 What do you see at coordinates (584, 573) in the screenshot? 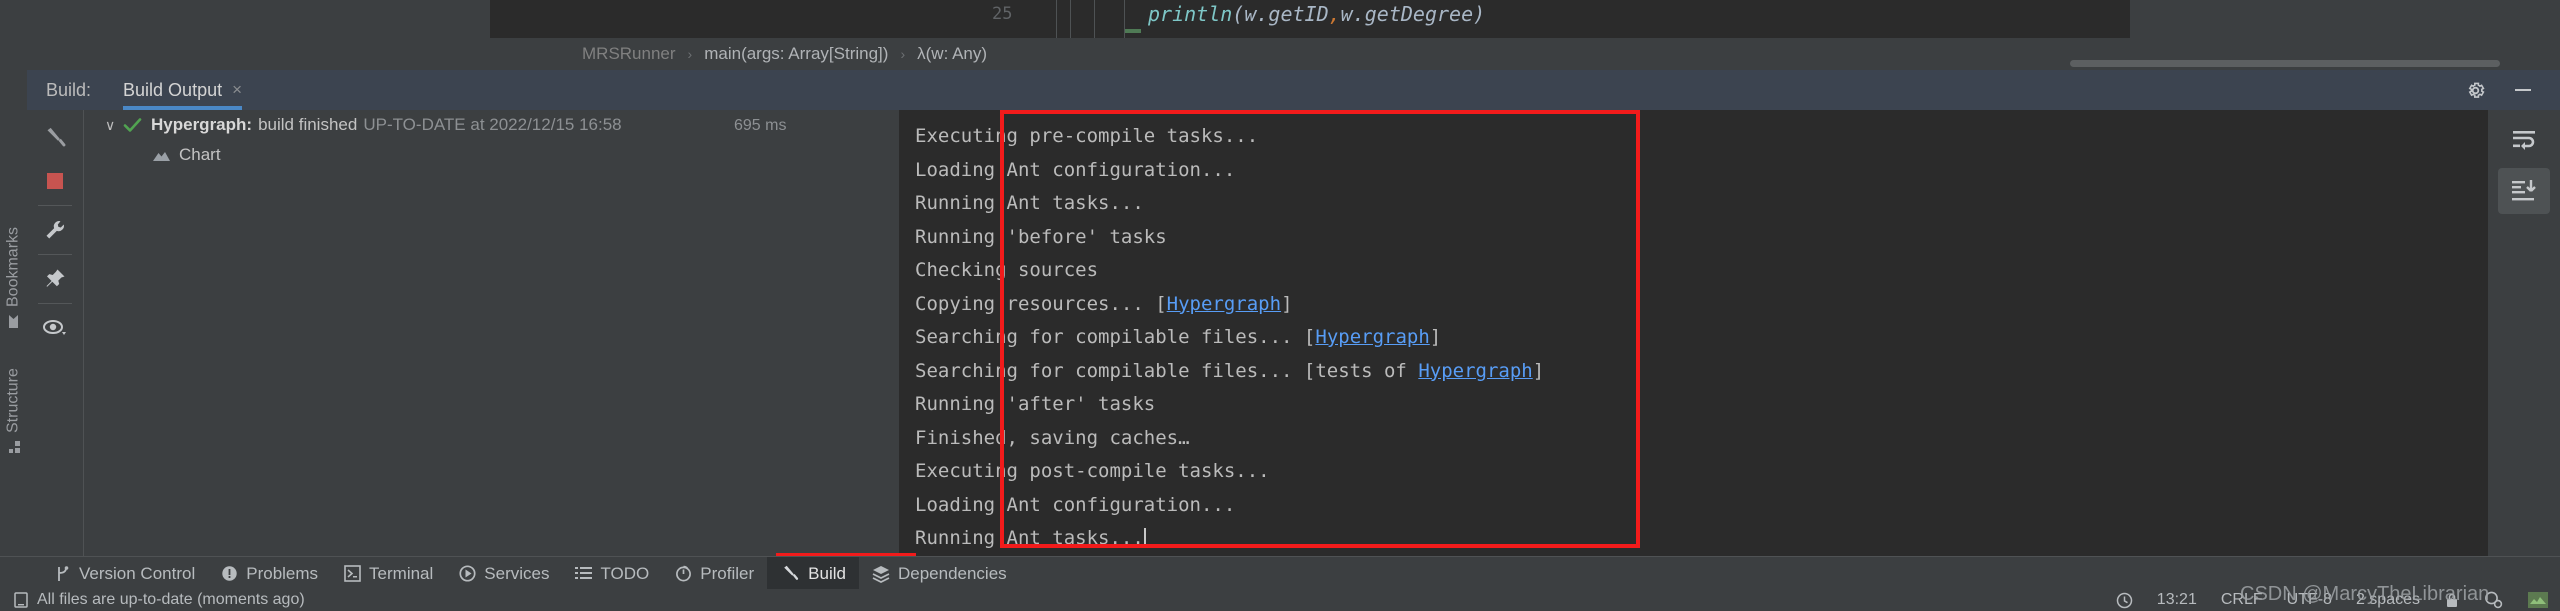
I see `todo-icon` at bounding box center [584, 573].